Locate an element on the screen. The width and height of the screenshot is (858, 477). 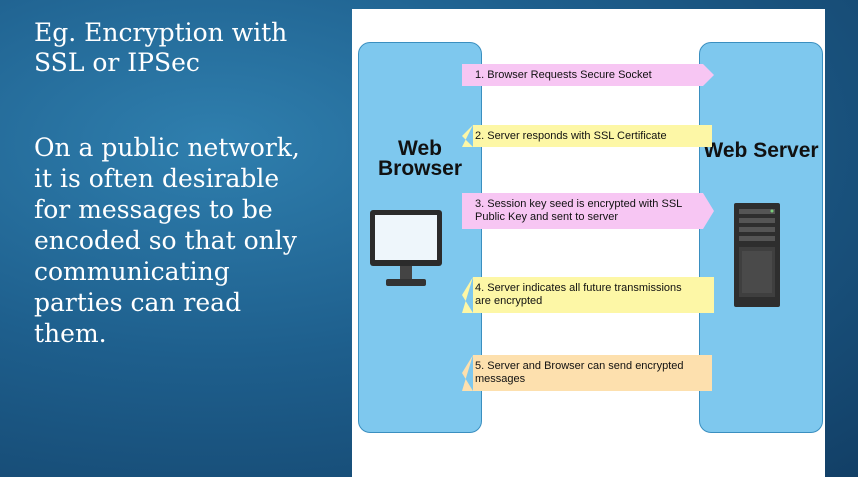
web-server-label: Web Server is located at coordinates (761, 150).